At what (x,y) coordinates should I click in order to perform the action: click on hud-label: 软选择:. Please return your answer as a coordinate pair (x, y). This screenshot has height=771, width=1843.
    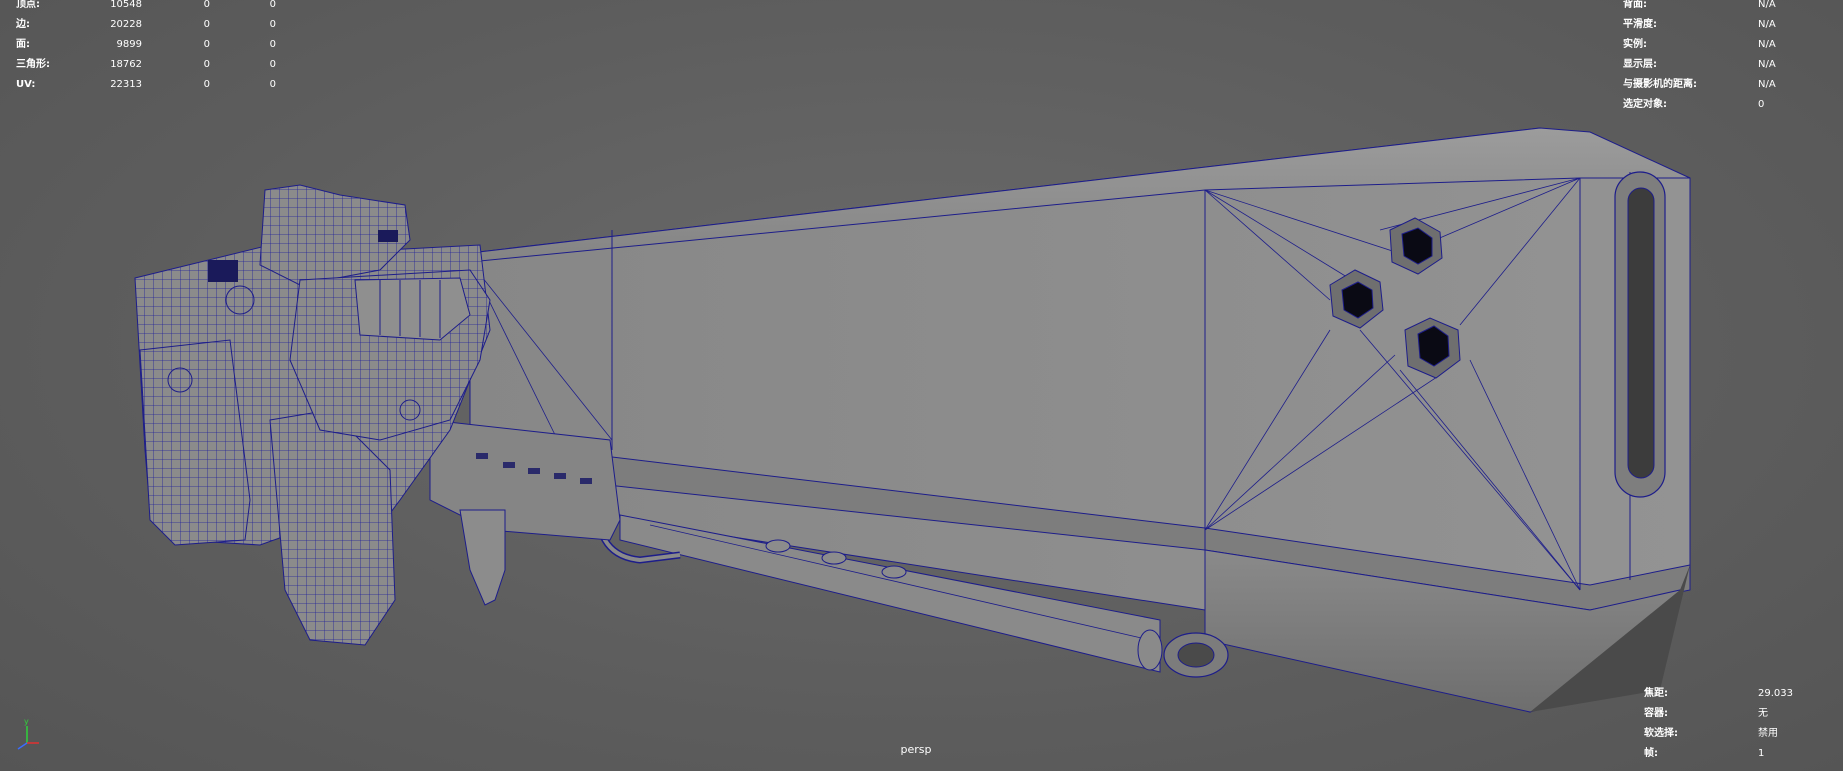
    Looking at the image, I should click on (1661, 733).